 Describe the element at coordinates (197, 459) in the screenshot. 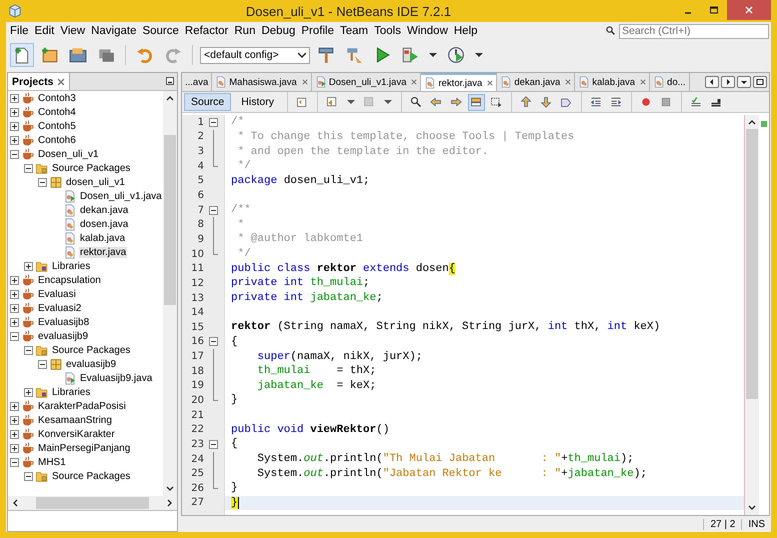

I see `line-number: 24` at that location.